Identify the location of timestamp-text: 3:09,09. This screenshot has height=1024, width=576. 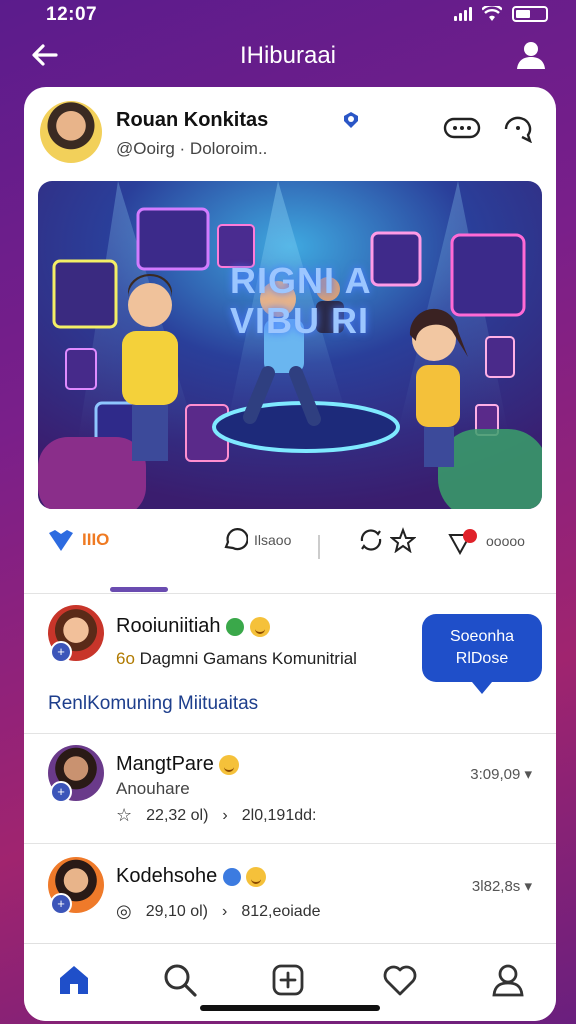
(495, 774).